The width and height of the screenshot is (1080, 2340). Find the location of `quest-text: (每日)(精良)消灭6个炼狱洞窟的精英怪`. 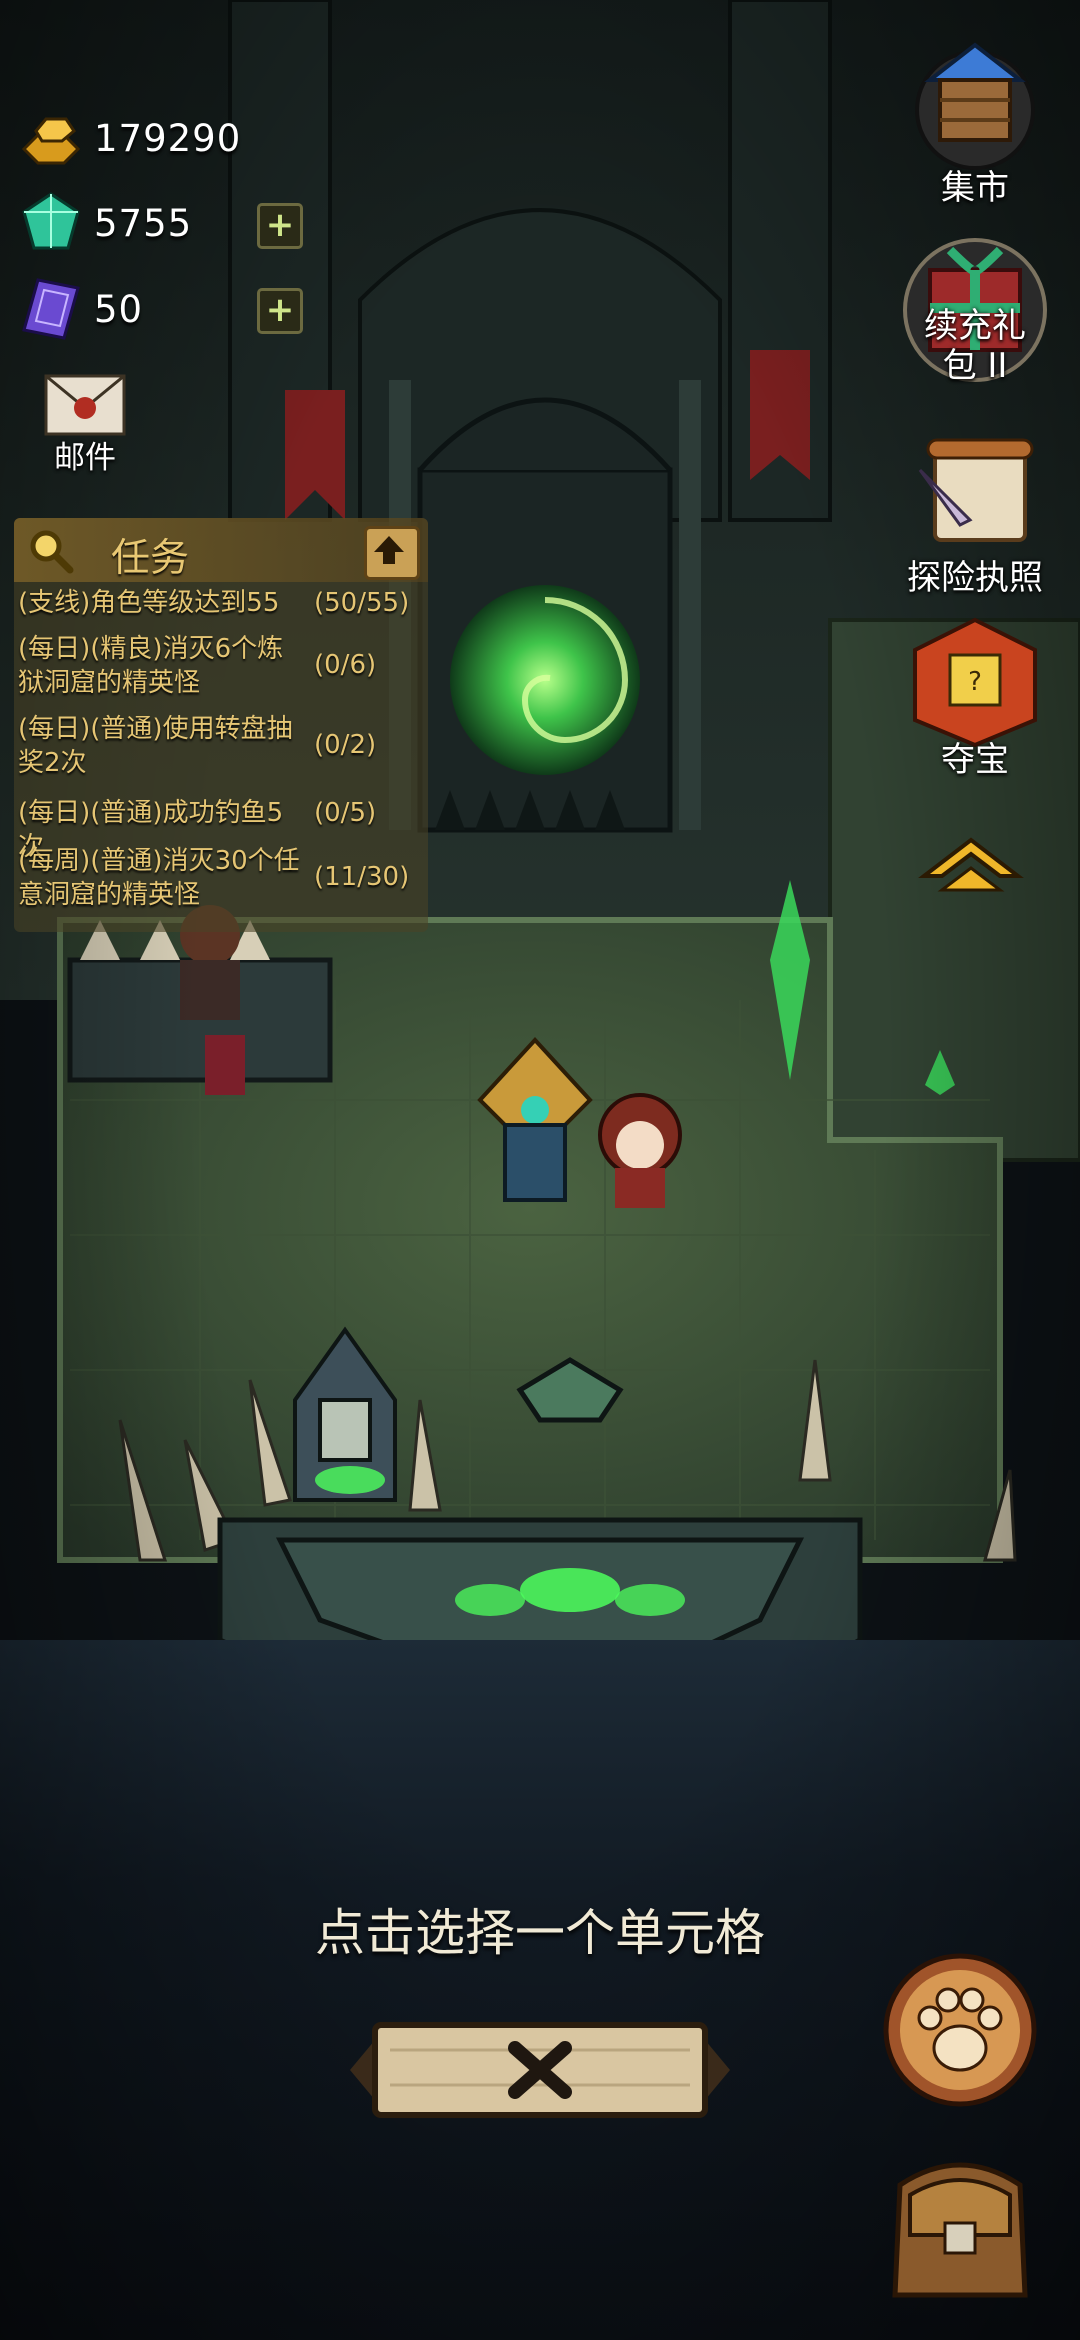

quest-text: (每日)(精良)消灭6个炼狱洞窟的精英怪 is located at coordinates (151, 666).